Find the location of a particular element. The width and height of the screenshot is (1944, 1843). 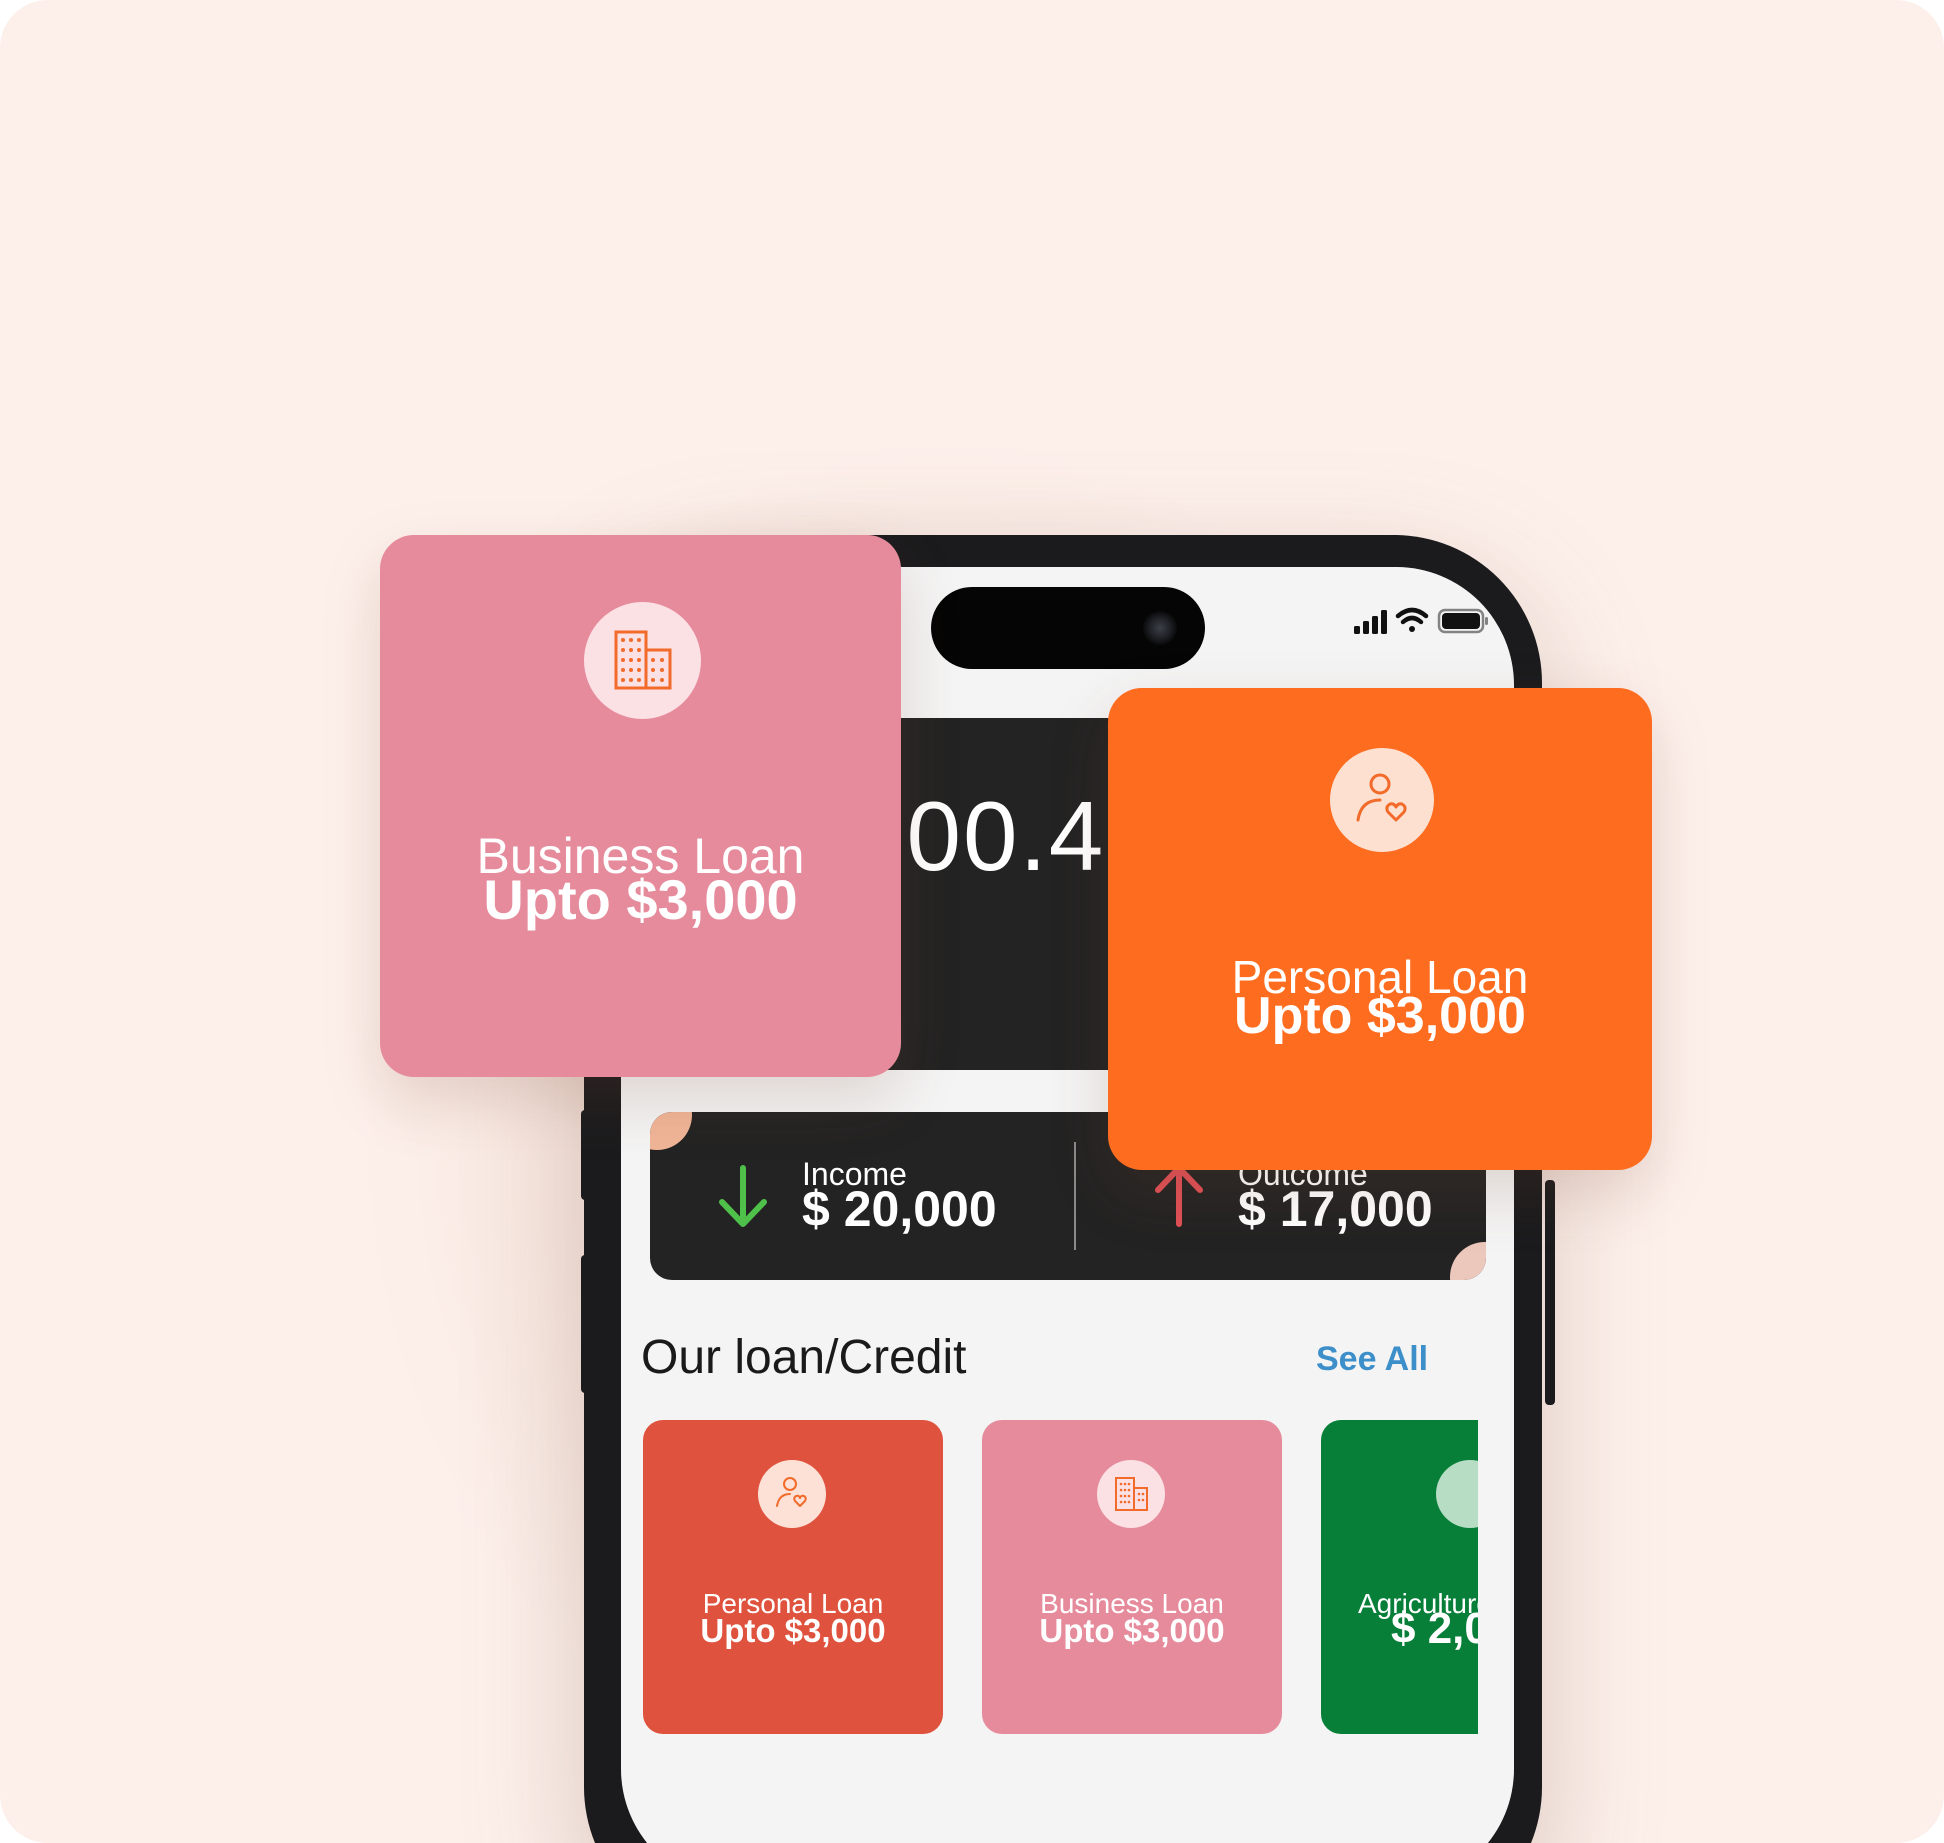

leaf-icon is located at coordinates (1457, 1494).